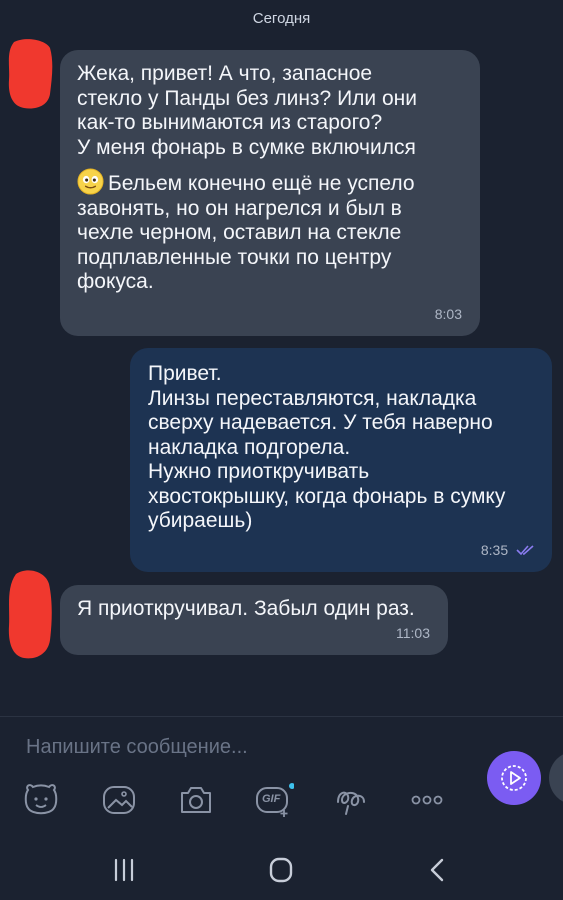 The height and width of the screenshot is (900, 563). Describe the element at coordinates (246, 608) in the screenshot. I see `message-text: Я приоткручивал. Забыл один раз.` at that location.